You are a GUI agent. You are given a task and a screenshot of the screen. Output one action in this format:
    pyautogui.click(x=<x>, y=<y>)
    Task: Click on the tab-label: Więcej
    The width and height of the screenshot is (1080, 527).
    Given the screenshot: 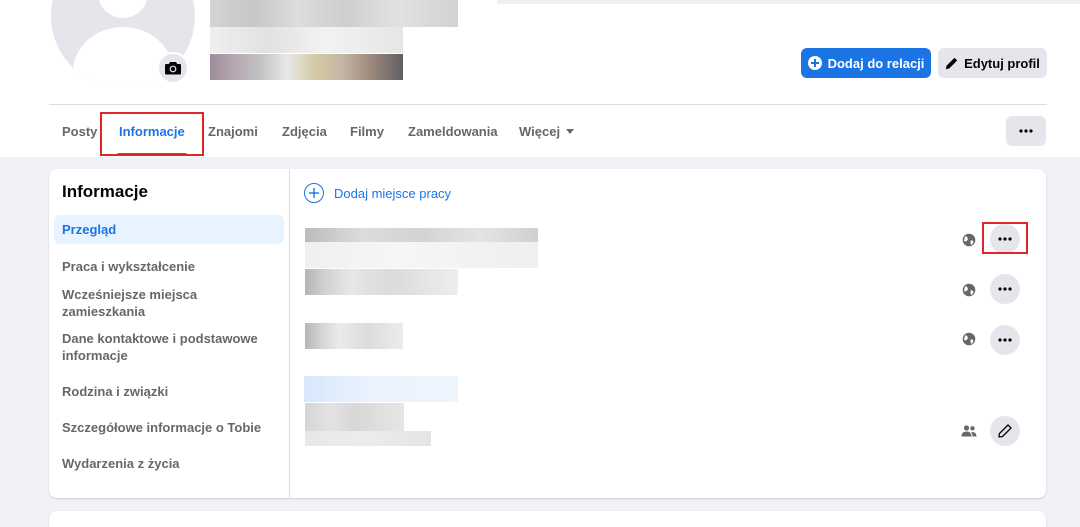 What is the action you would take?
    pyautogui.click(x=540, y=131)
    